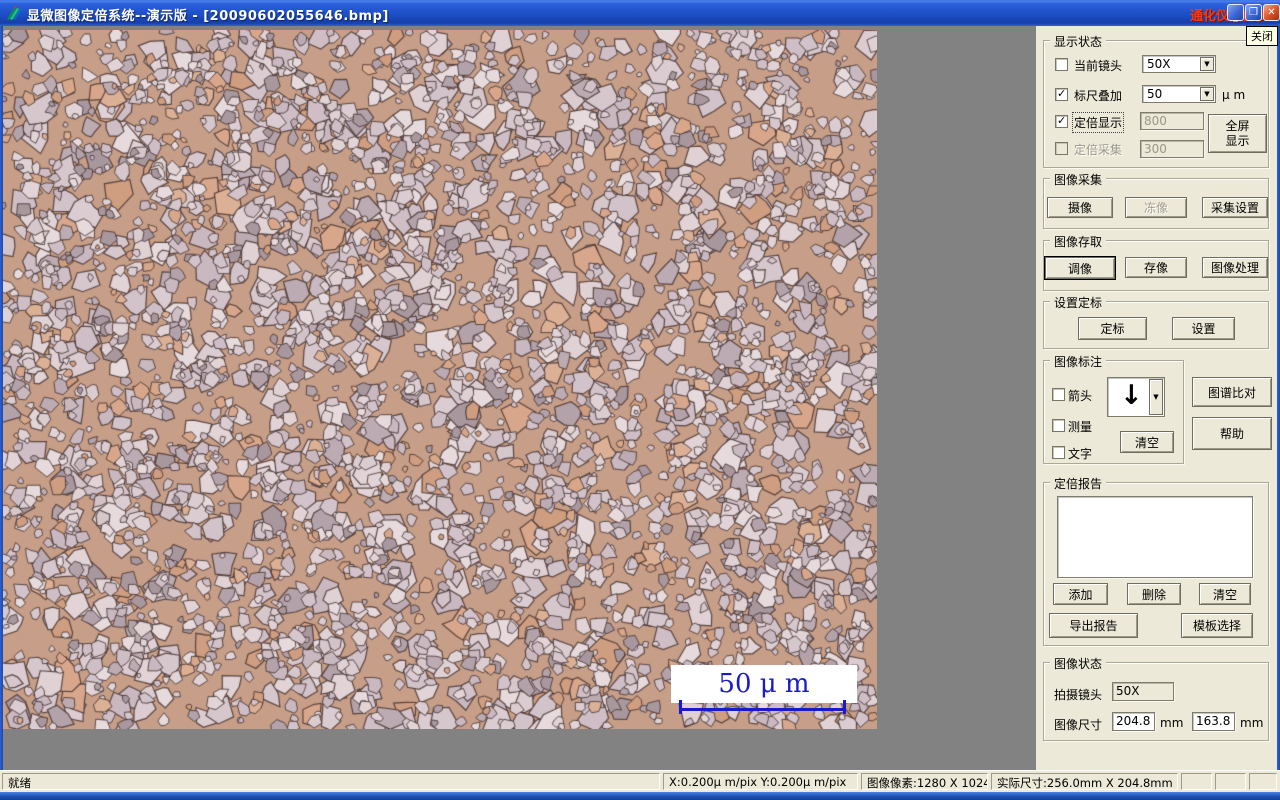 The width and height of the screenshot is (1280, 800). Describe the element at coordinates (1058, 452) in the screenshot. I see `checkbox-text` at that location.